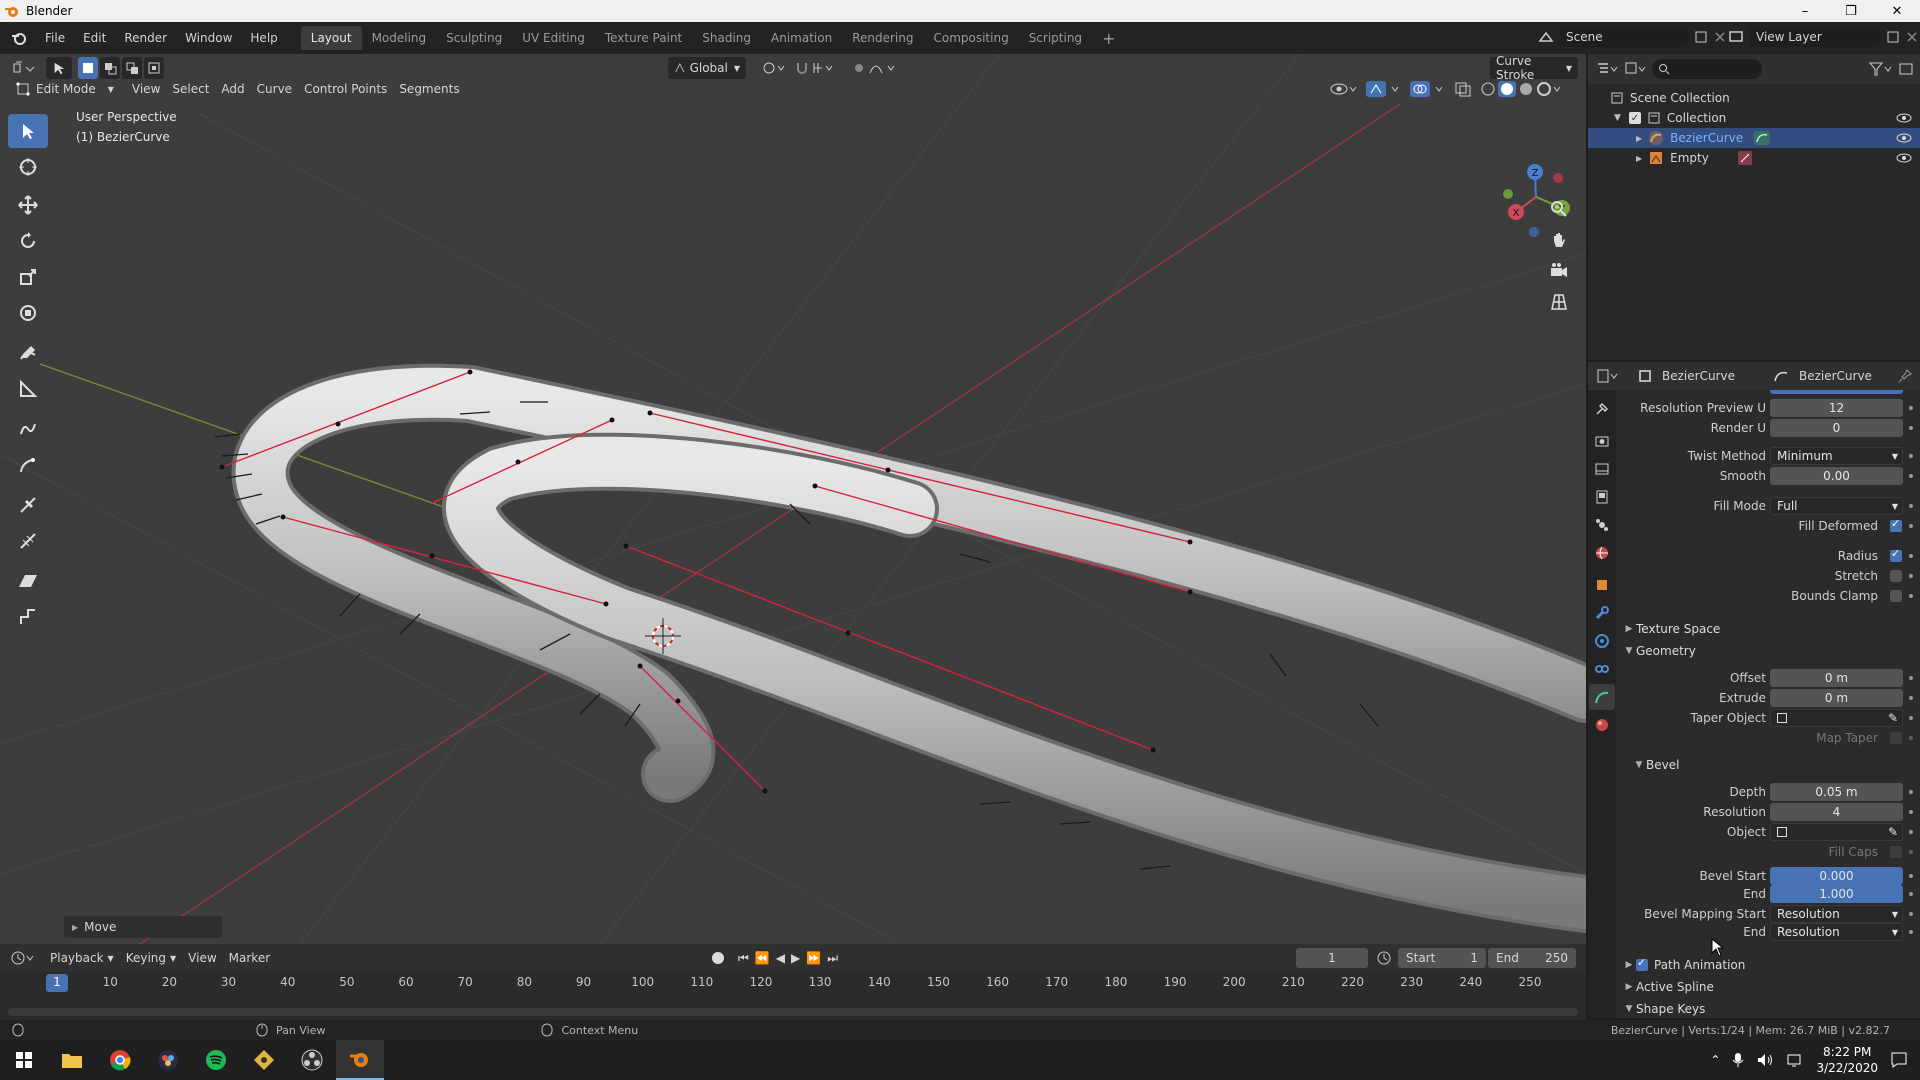  What do you see at coordinates (94, 38) in the screenshot?
I see `menu-edit: Edit` at bounding box center [94, 38].